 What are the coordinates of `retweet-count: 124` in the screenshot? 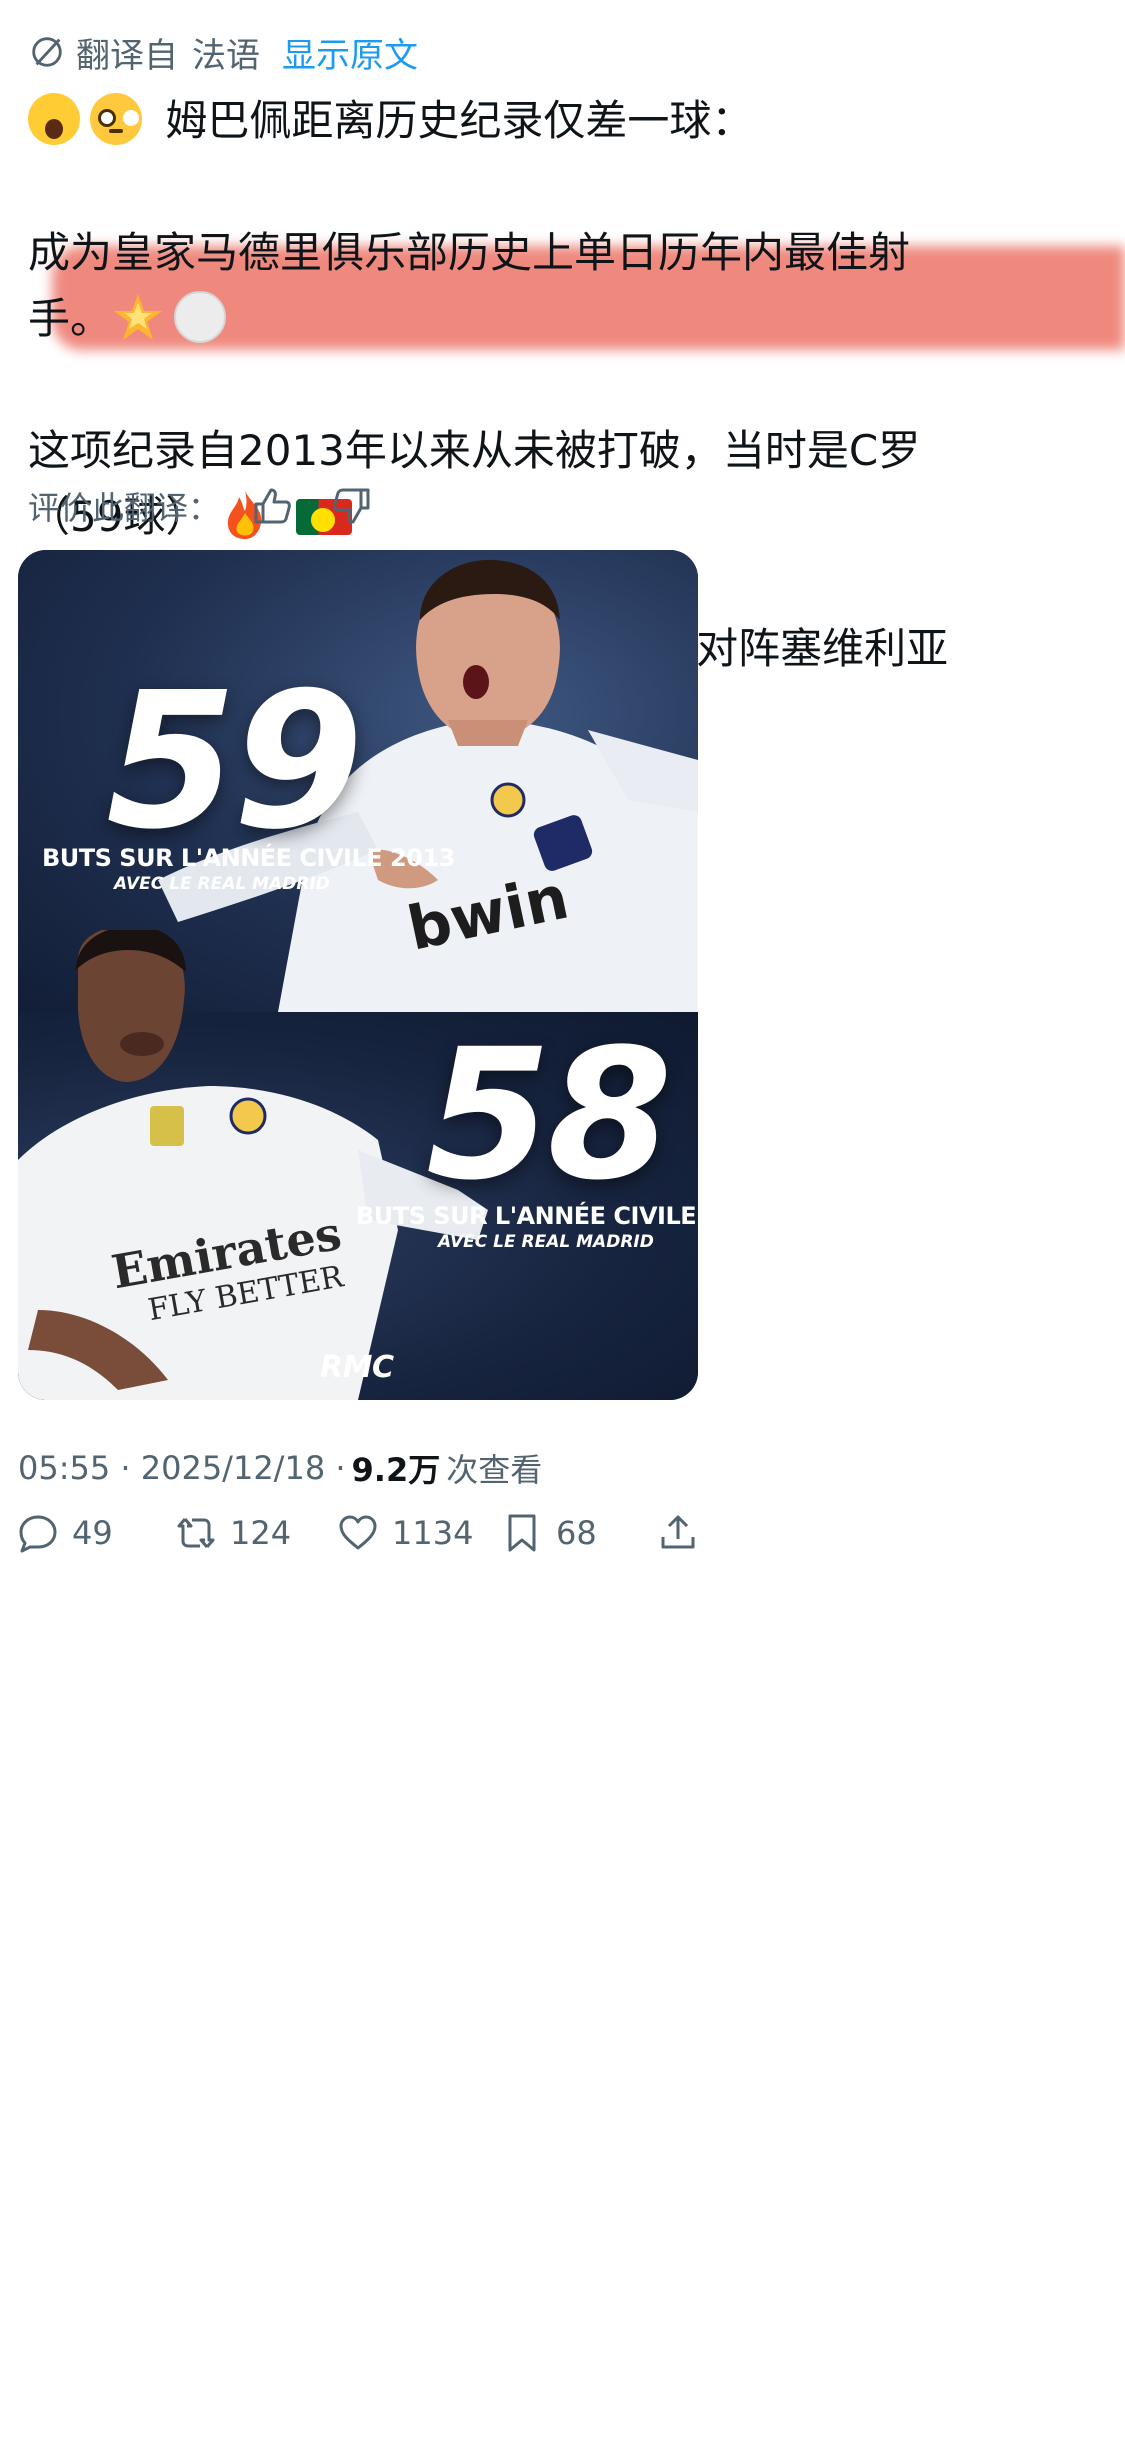 It's located at (261, 1533).